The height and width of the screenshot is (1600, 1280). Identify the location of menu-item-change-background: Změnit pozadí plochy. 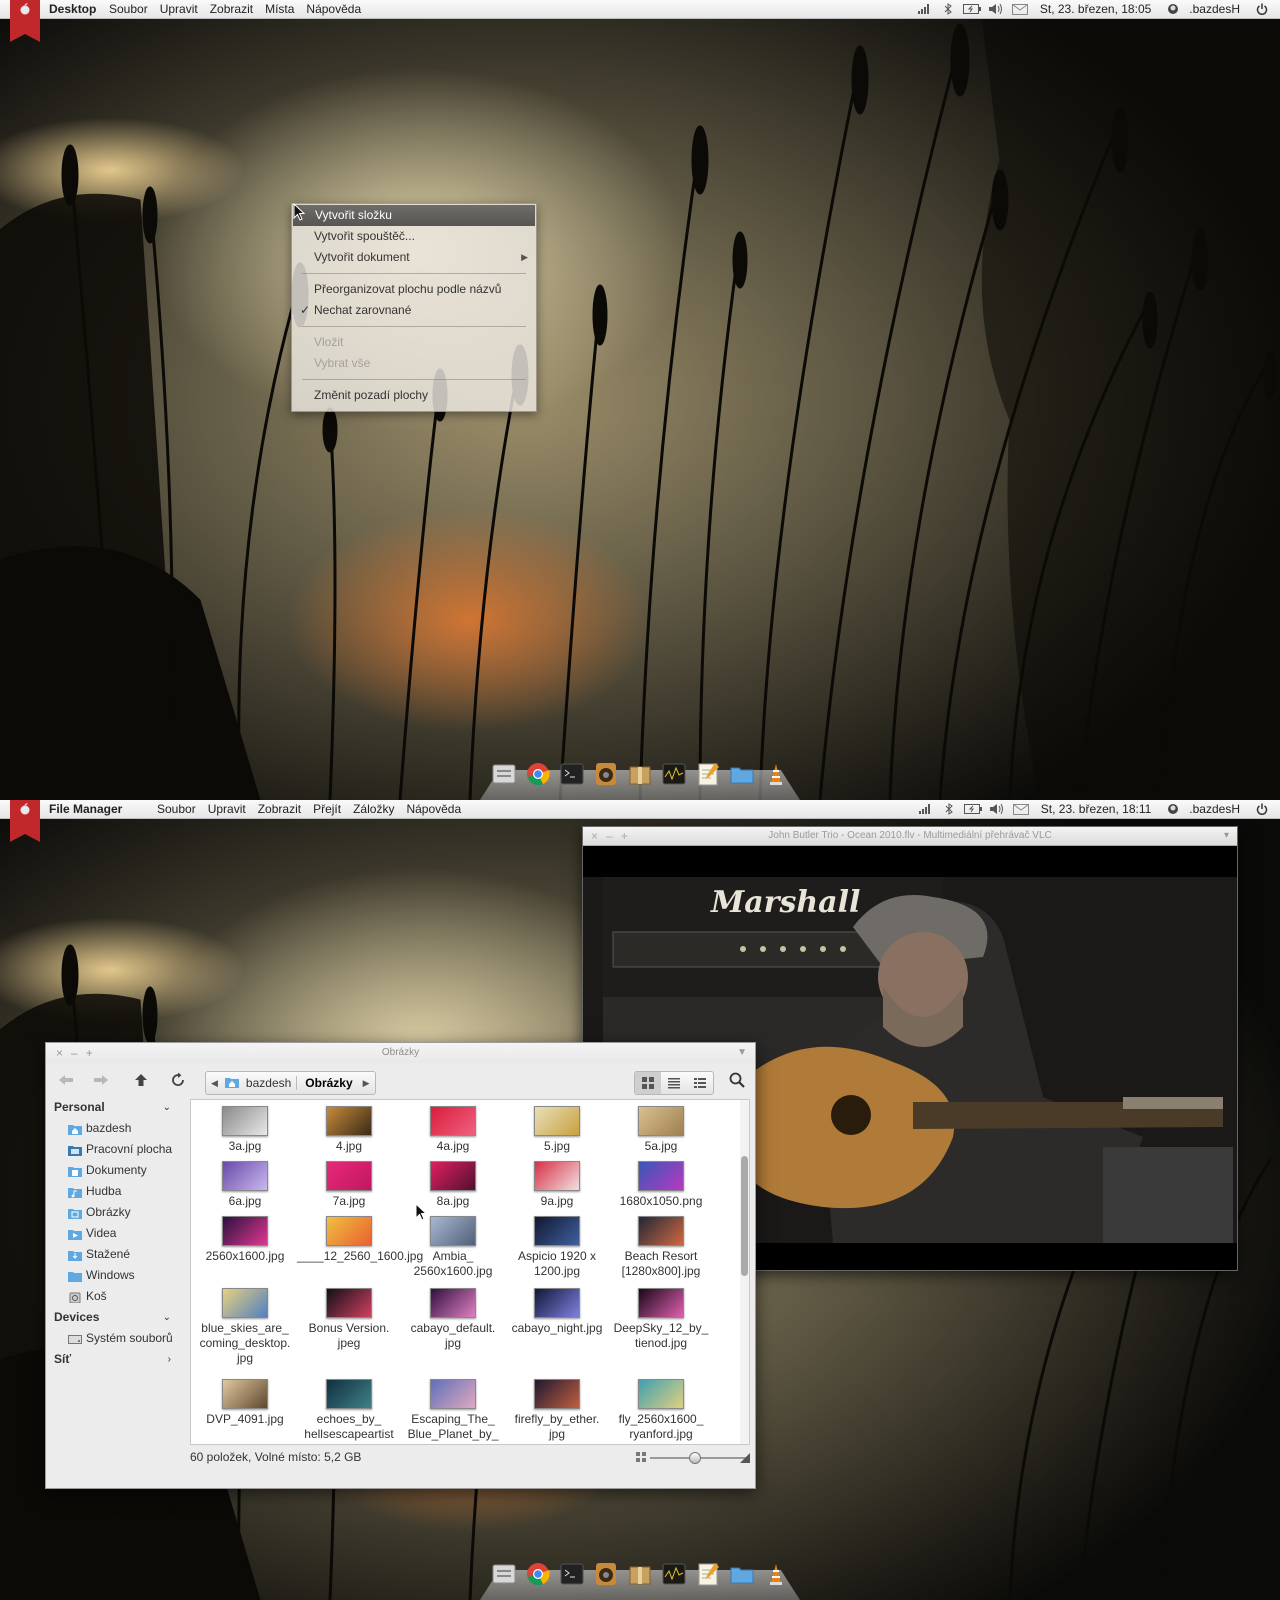
(414, 395).